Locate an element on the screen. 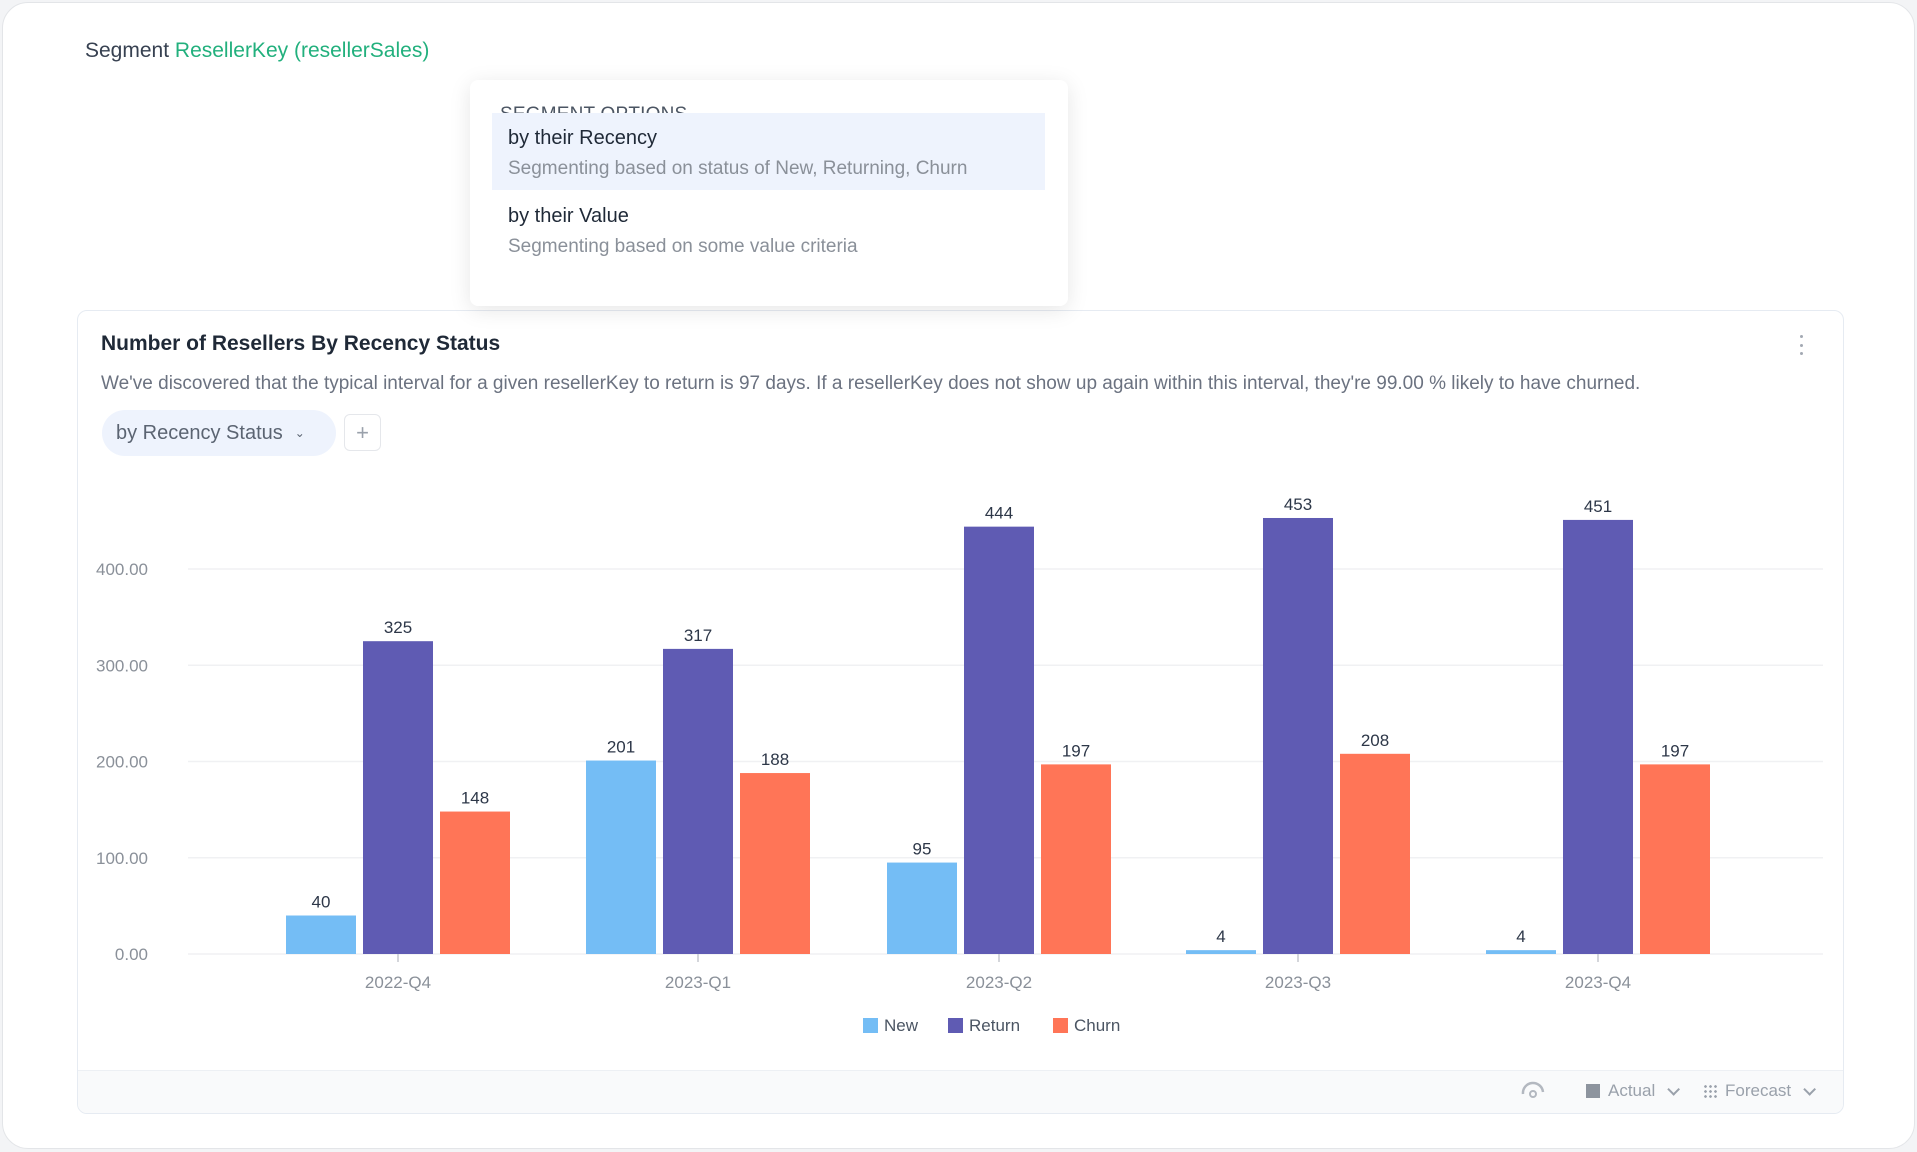 This screenshot has width=1917, height=1152. option-description: Segmenting based on some value criteria is located at coordinates (683, 246).